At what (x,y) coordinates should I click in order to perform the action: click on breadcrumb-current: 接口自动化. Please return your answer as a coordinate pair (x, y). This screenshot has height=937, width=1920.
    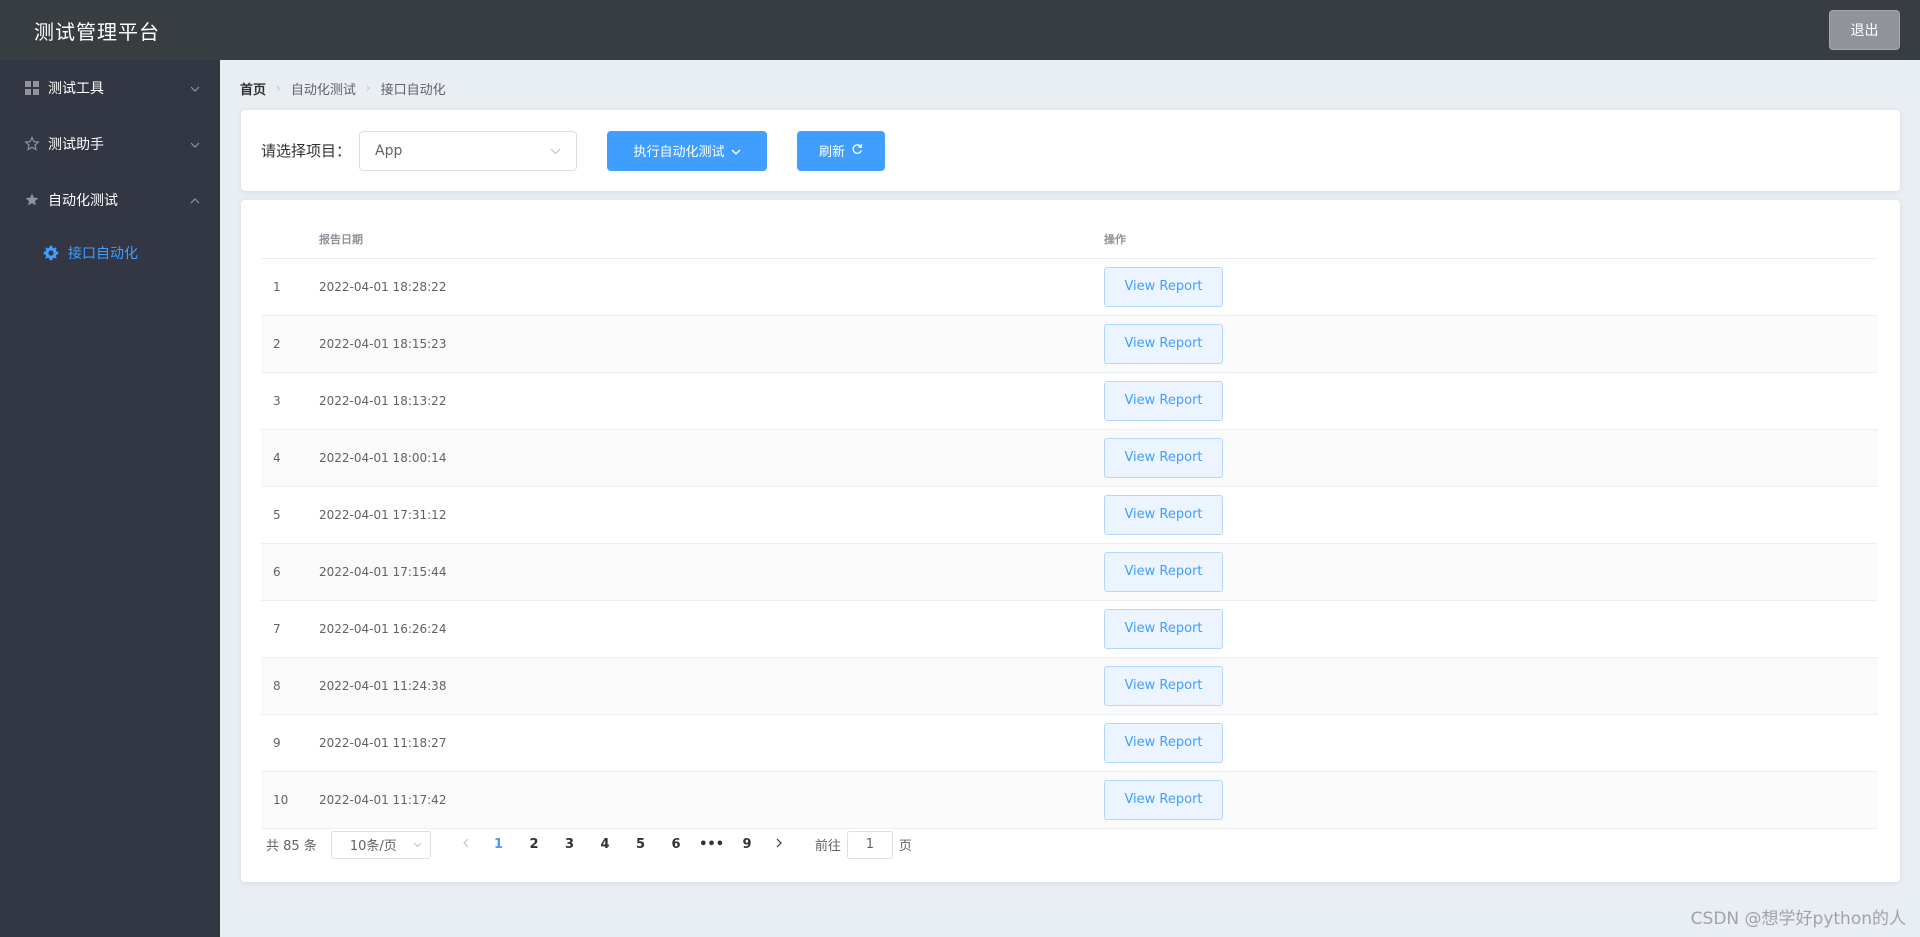
    Looking at the image, I should click on (413, 90).